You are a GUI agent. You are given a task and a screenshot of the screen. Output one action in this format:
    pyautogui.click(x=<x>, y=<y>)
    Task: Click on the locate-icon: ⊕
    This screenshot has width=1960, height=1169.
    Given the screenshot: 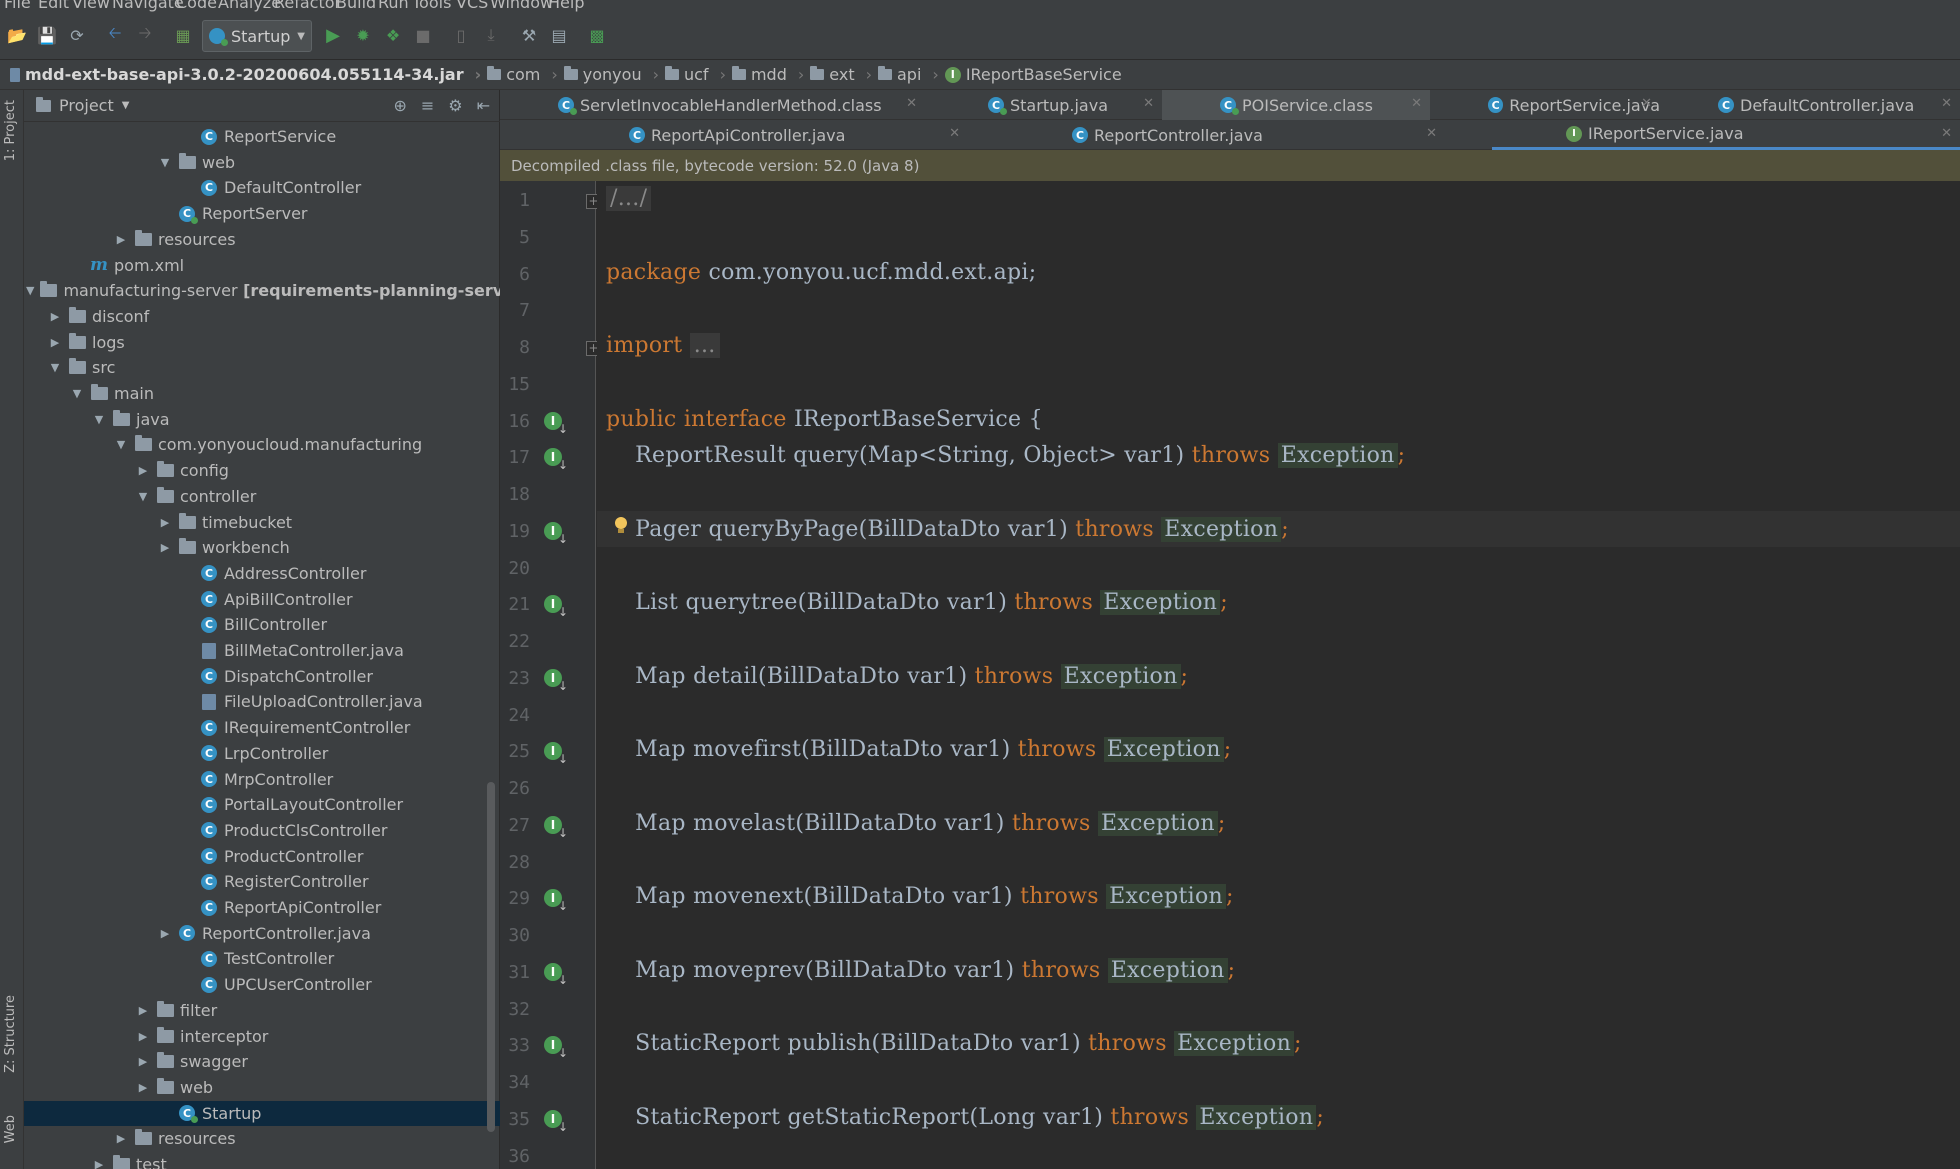 What is the action you would take?
    pyautogui.click(x=399, y=105)
    